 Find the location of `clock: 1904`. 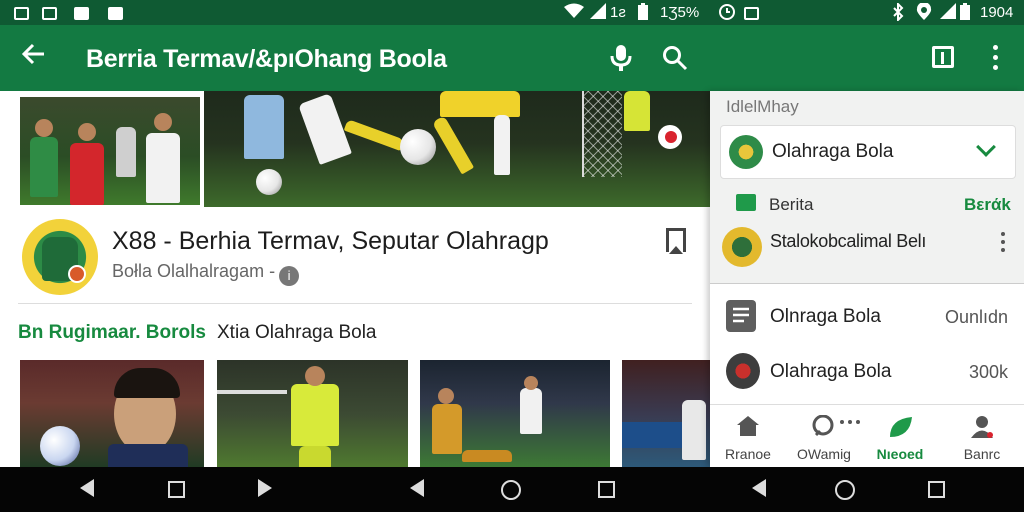

clock: 1904 is located at coordinates (997, 12).